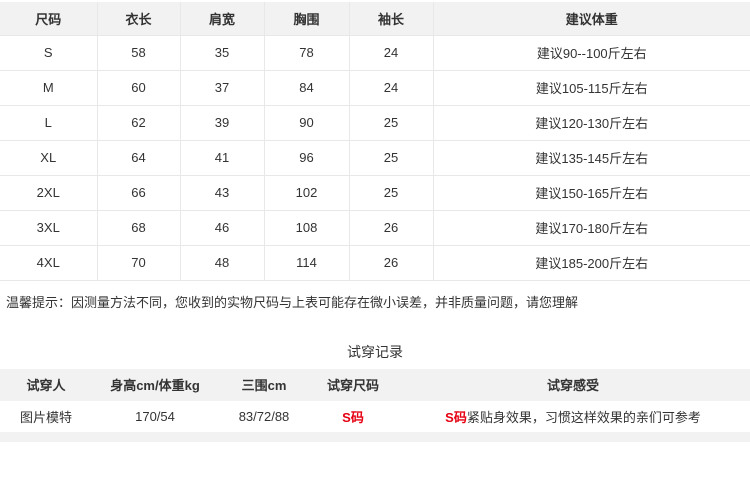 The image size is (750, 496). Describe the element at coordinates (222, 157) in the screenshot. I see `size-cell: 41` at that location.